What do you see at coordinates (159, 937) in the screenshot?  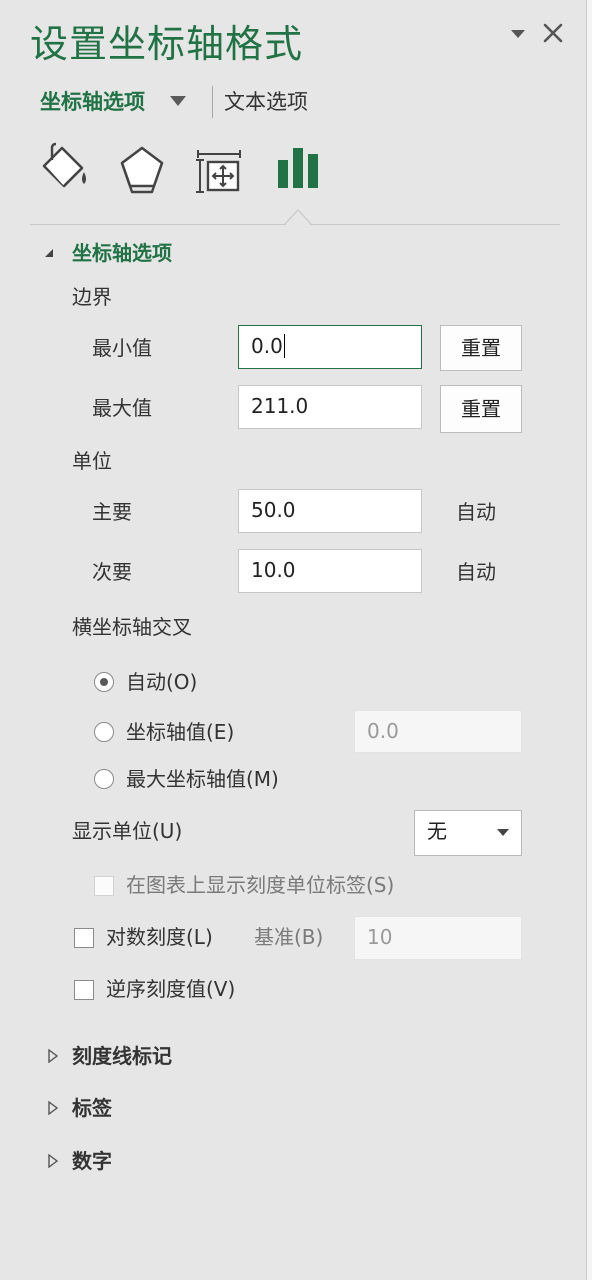 I see `log-scale-label: 对数刻度(L)` at bounding box center [159, 937].